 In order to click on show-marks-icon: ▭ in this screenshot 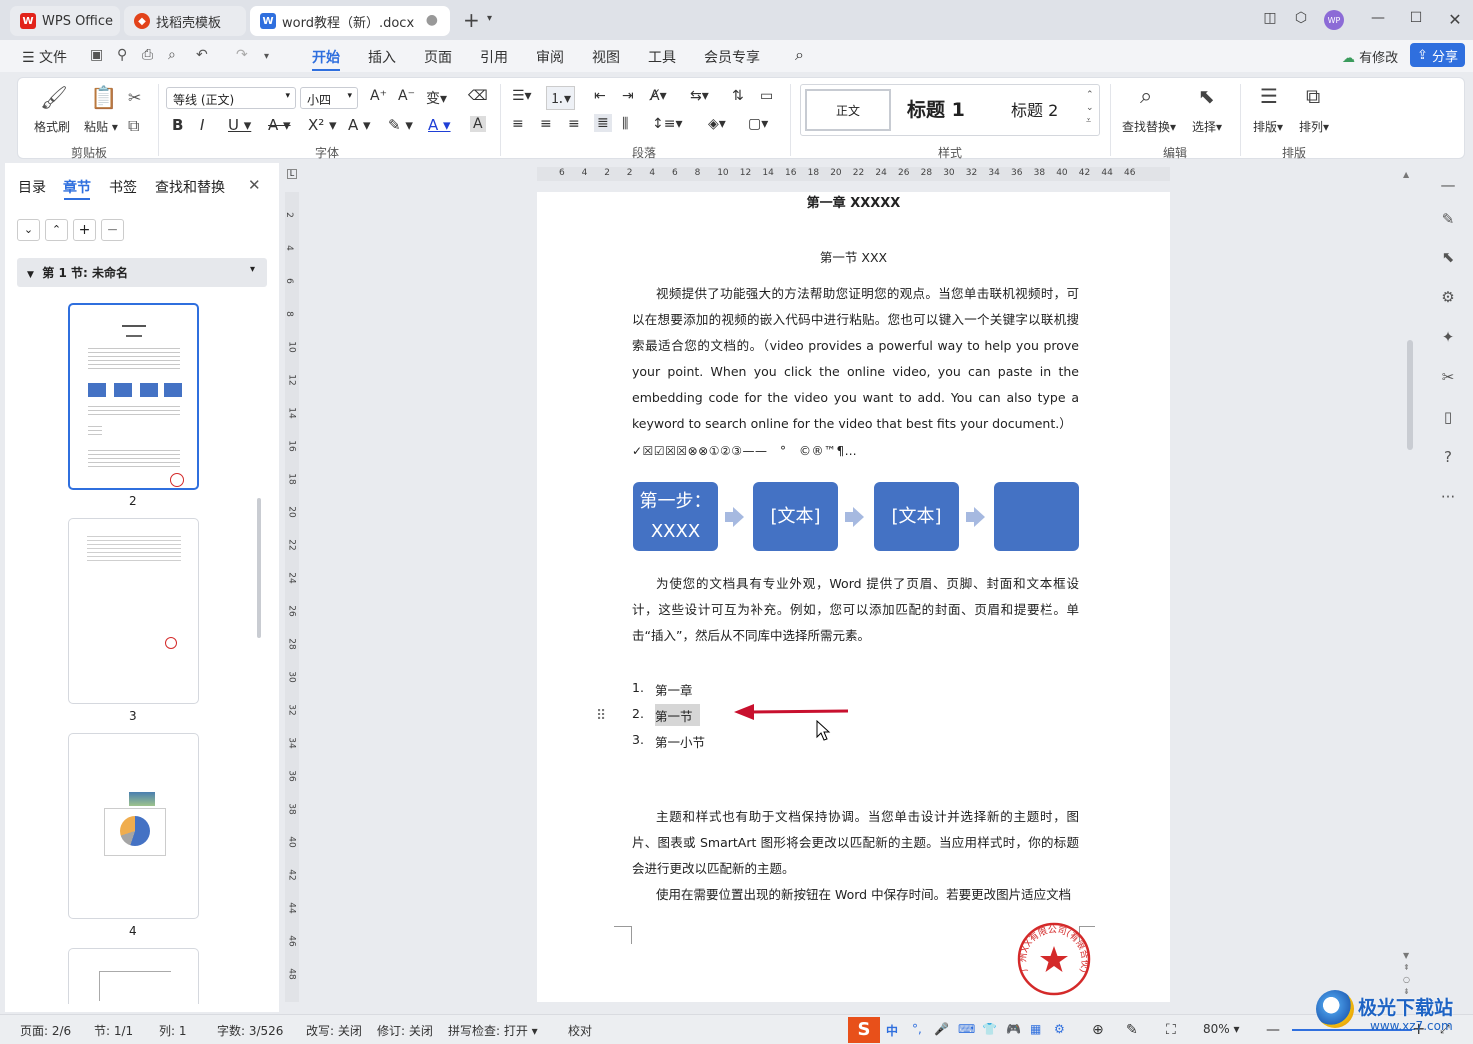, I will do `click(766, 96)`.